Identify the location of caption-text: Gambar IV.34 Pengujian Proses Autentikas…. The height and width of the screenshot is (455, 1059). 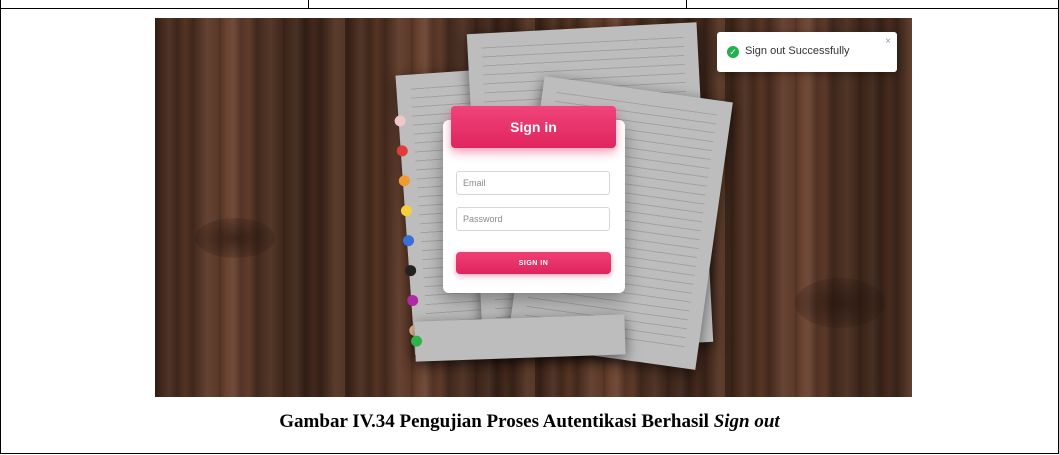
(496, 421).